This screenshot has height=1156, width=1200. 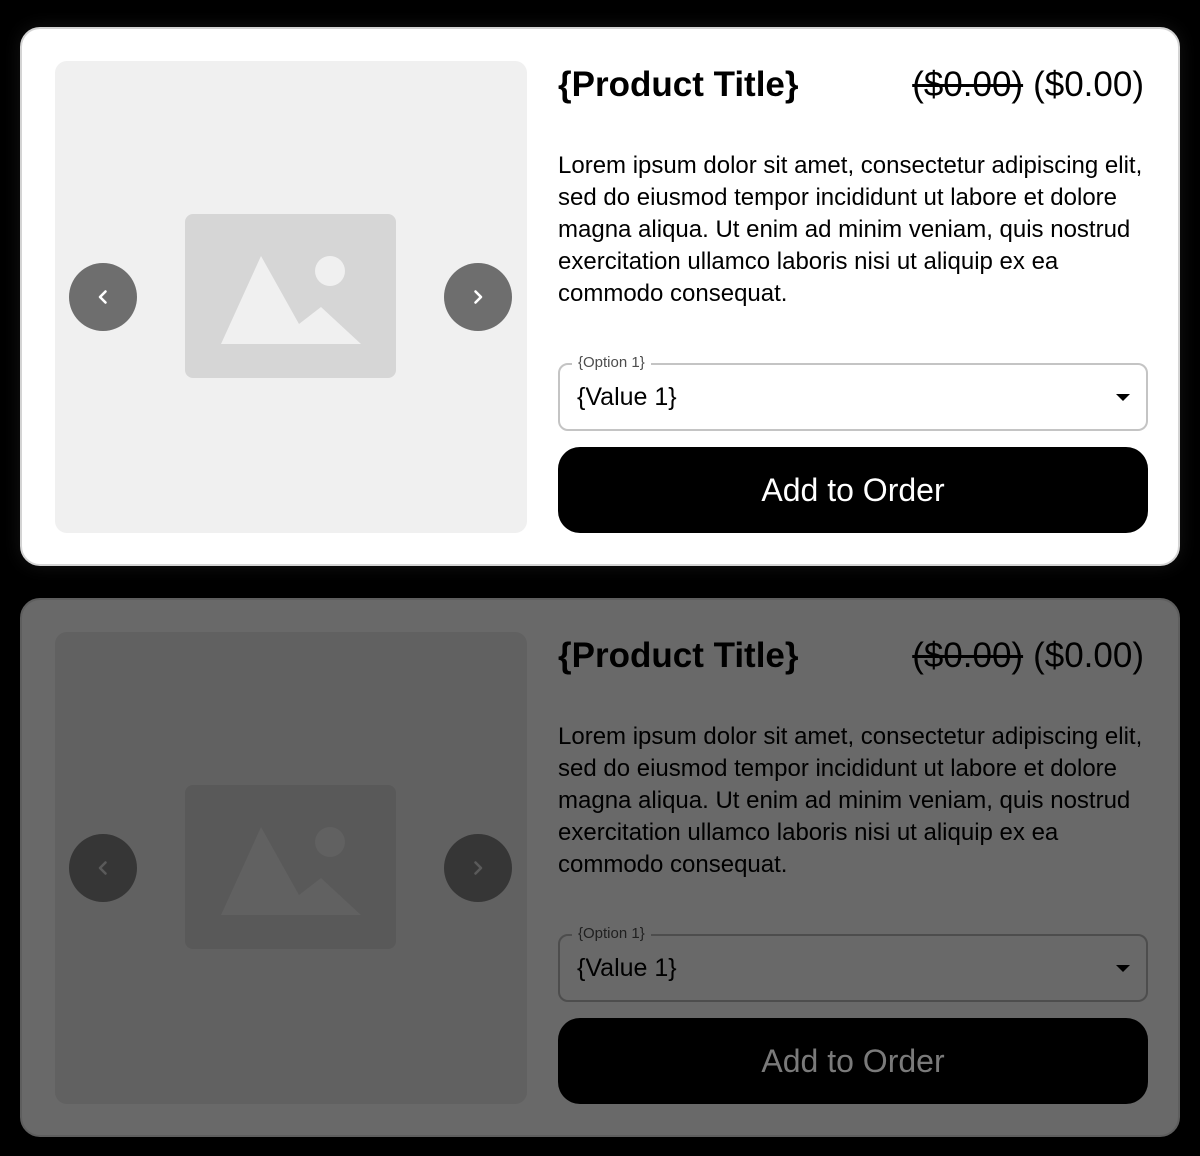 What do you see at coordinates (853, 1061) in the screenshot?
I see `add-to-order-button-disabled: Add to Order` at bounding box center [853, 1061].